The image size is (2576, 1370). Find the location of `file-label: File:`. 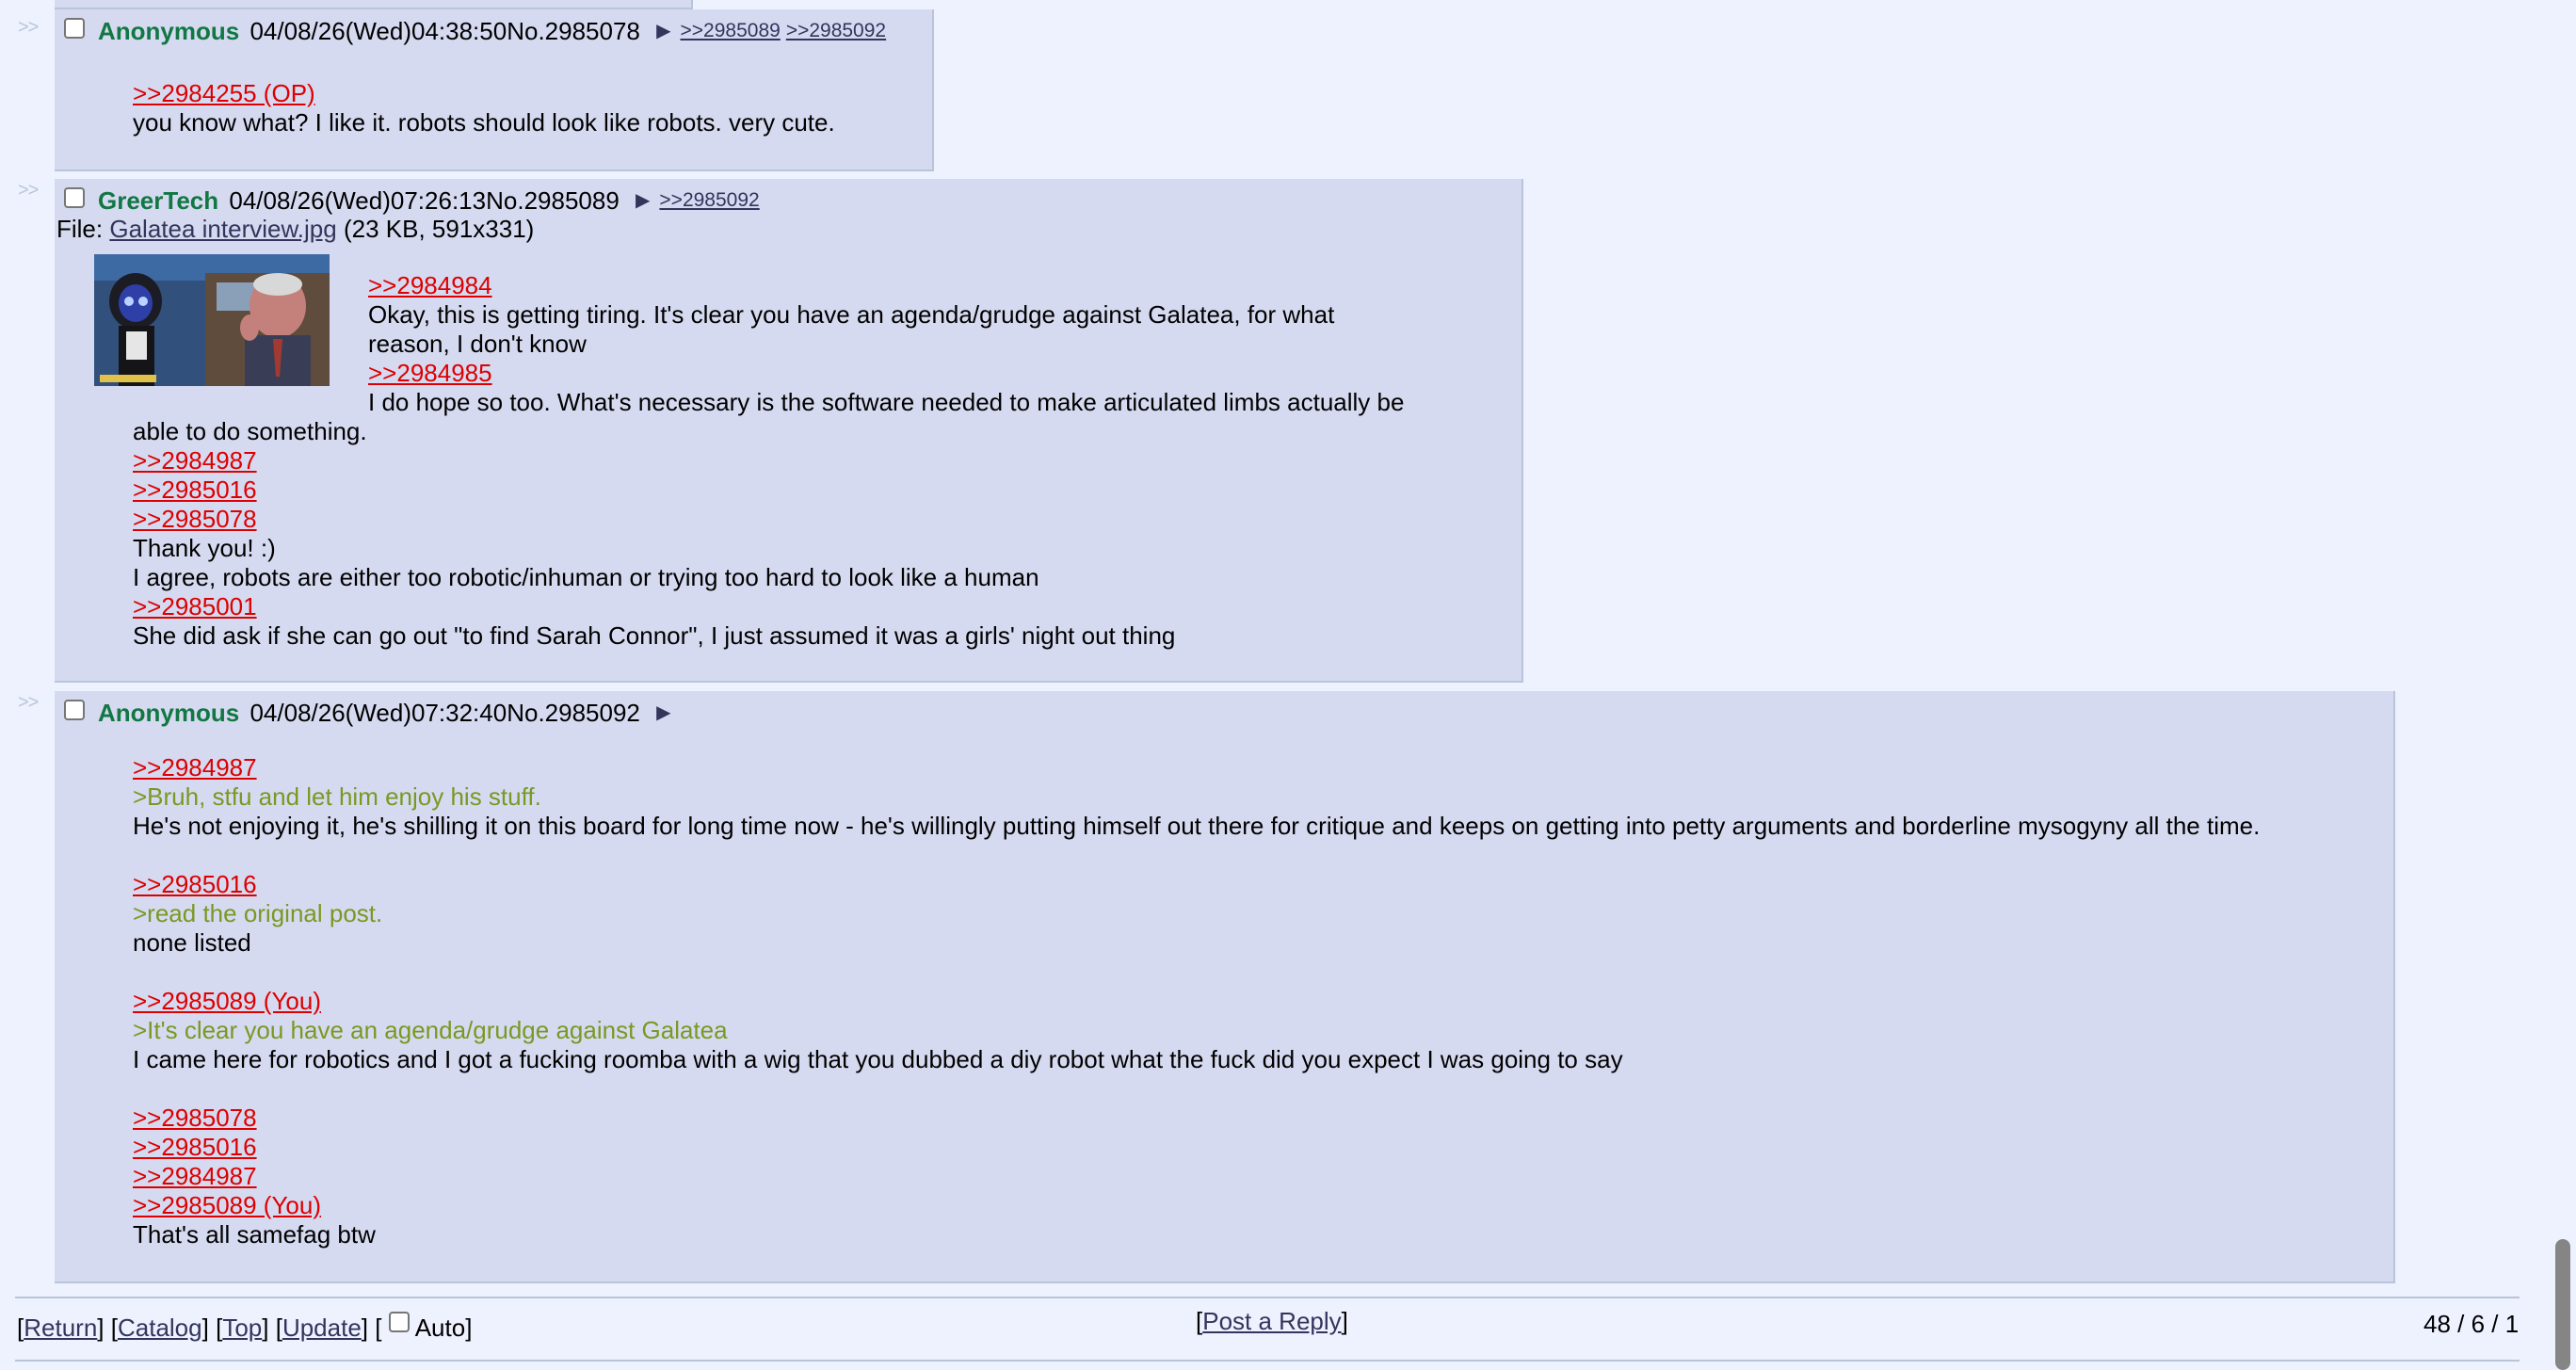

file-label: File: is located at coordinates (80, 229).